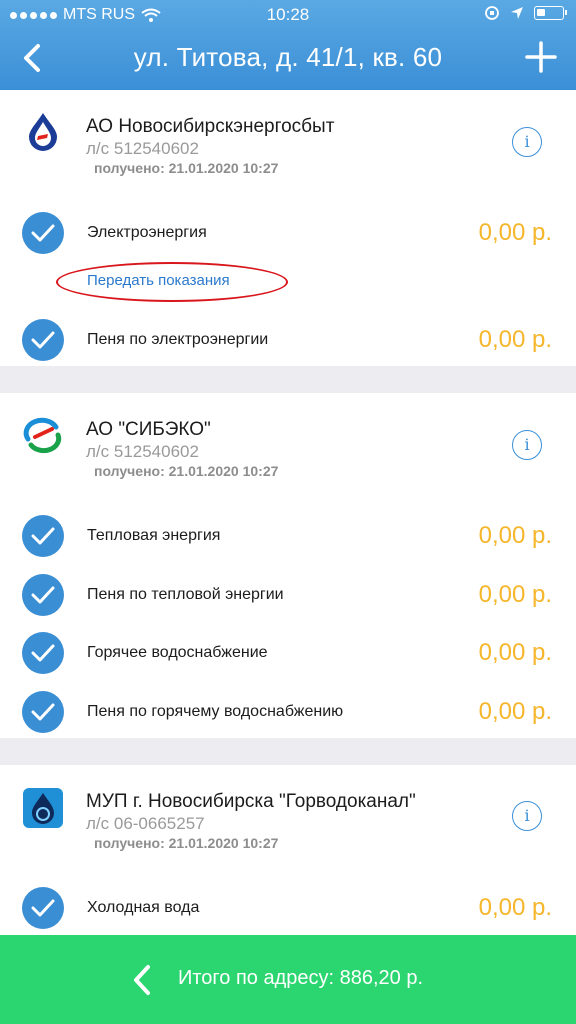 This screenshot has width=576, height=1024. I want to click on total-footer-button: Итого по адресу: 886,20 р., so click(288, 979).